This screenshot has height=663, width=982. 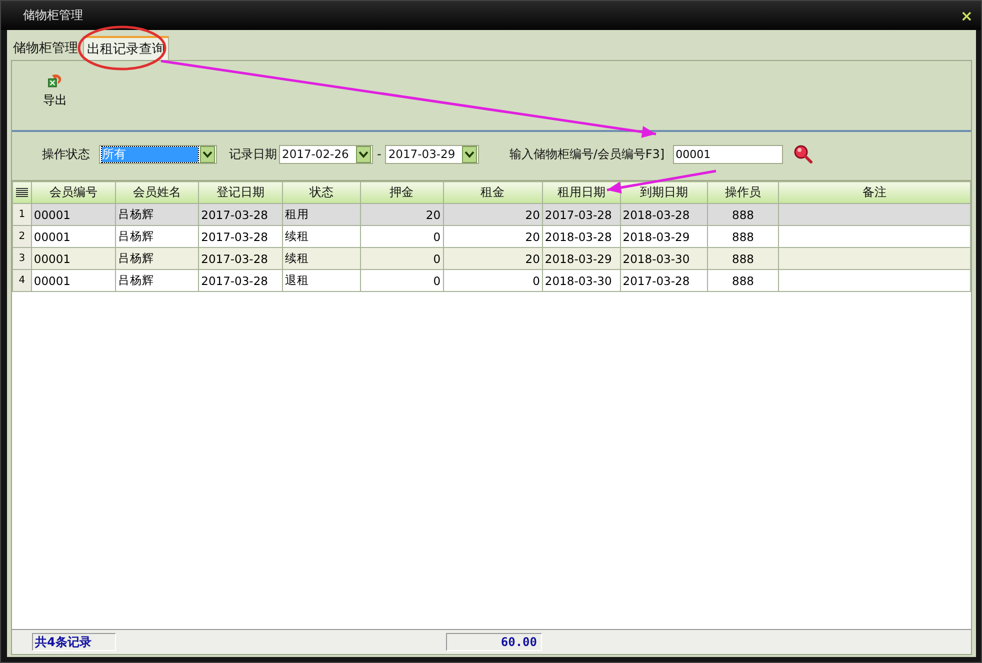 What do you see at coordinates (587, 154) in the screenshot?
I see `field-label: 输入储物柜编号/会员编号F3]` at bounding box center [587, 154].